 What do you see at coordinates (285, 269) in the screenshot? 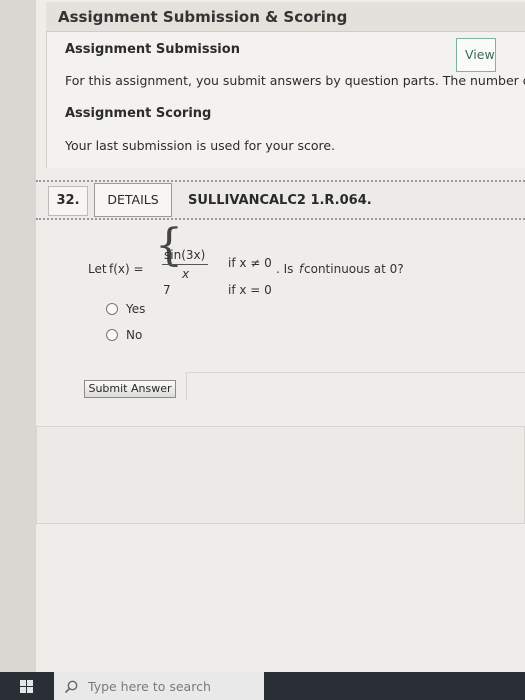
I see `prompt-pre: . Is` at bounding box center [285, 269].